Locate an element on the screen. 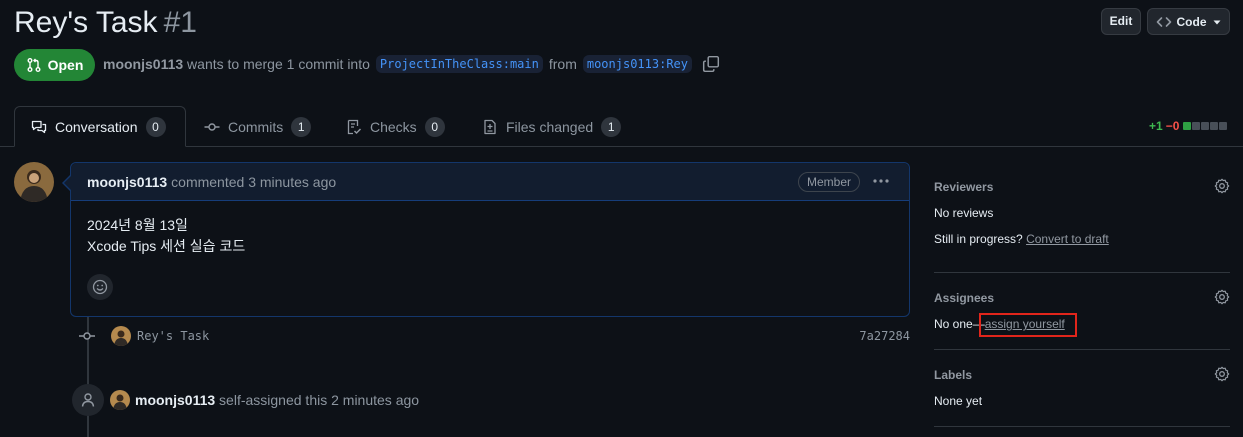  tab-commits-count: 1 is located at coordinates (301, 126).